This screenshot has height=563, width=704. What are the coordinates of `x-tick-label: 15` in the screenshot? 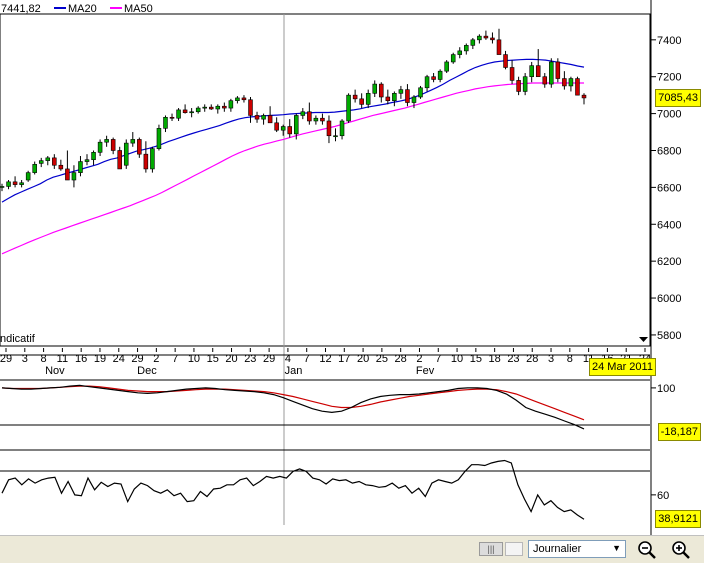 It's located at (213, 359).